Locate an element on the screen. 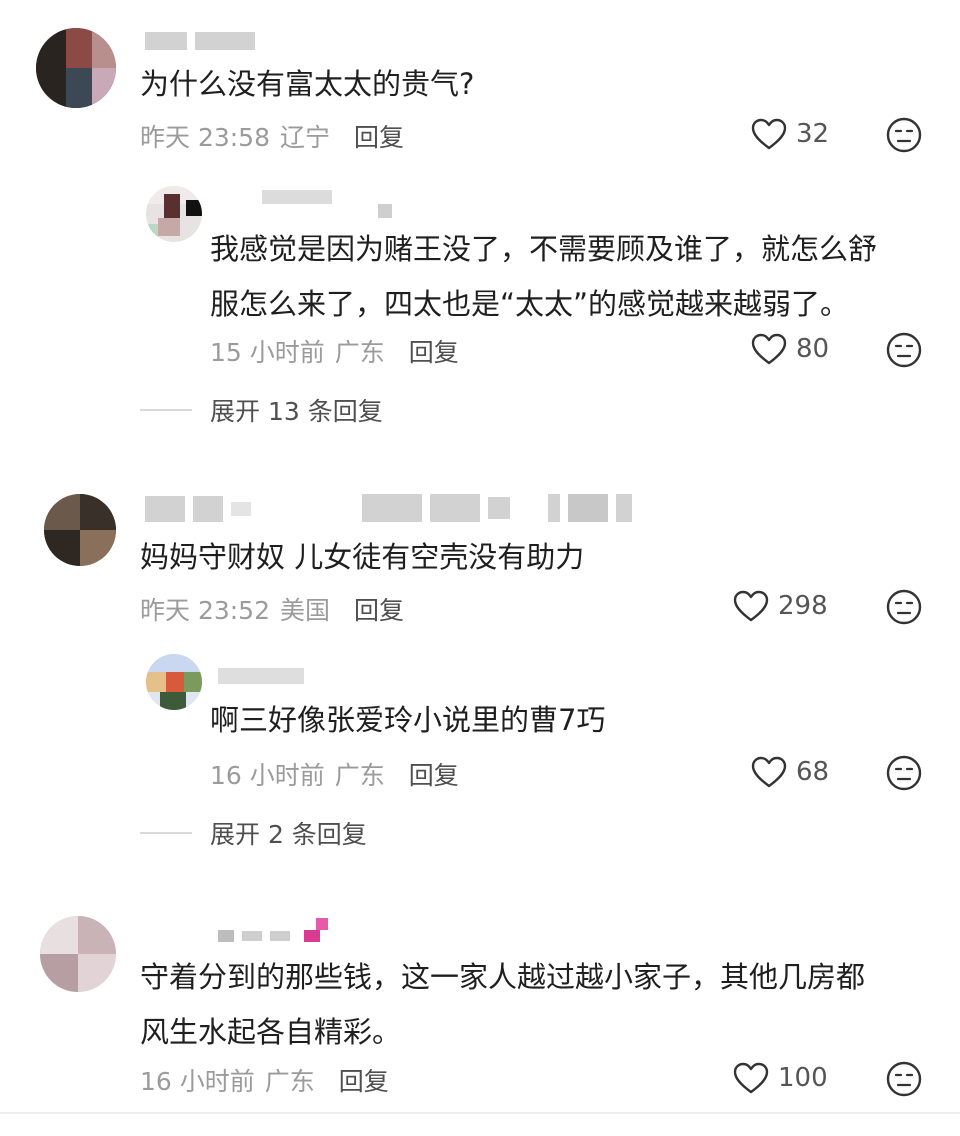 This screenshot has height=1136, width=960. like-count: 298 is located at coordinates (803, 606).